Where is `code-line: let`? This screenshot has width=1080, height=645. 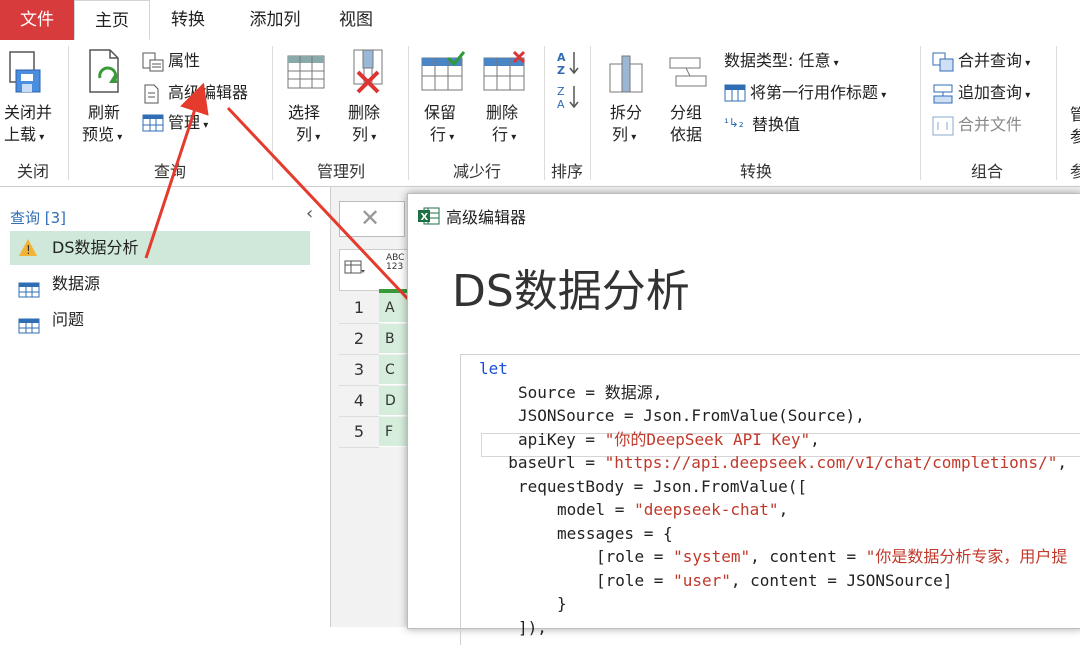
code-line: let is located at coordinates (493, 368).